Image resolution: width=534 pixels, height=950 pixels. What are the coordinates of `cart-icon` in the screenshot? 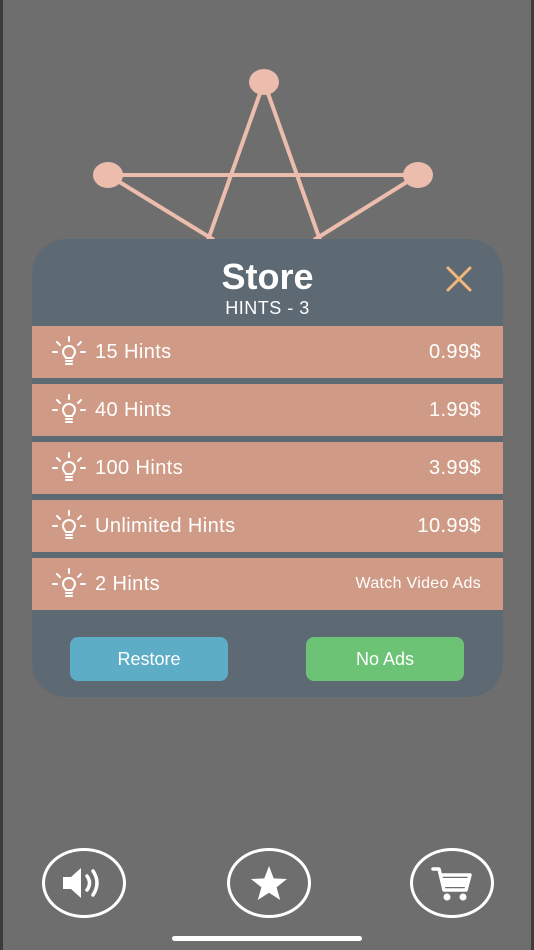 It's located at (451, 884).